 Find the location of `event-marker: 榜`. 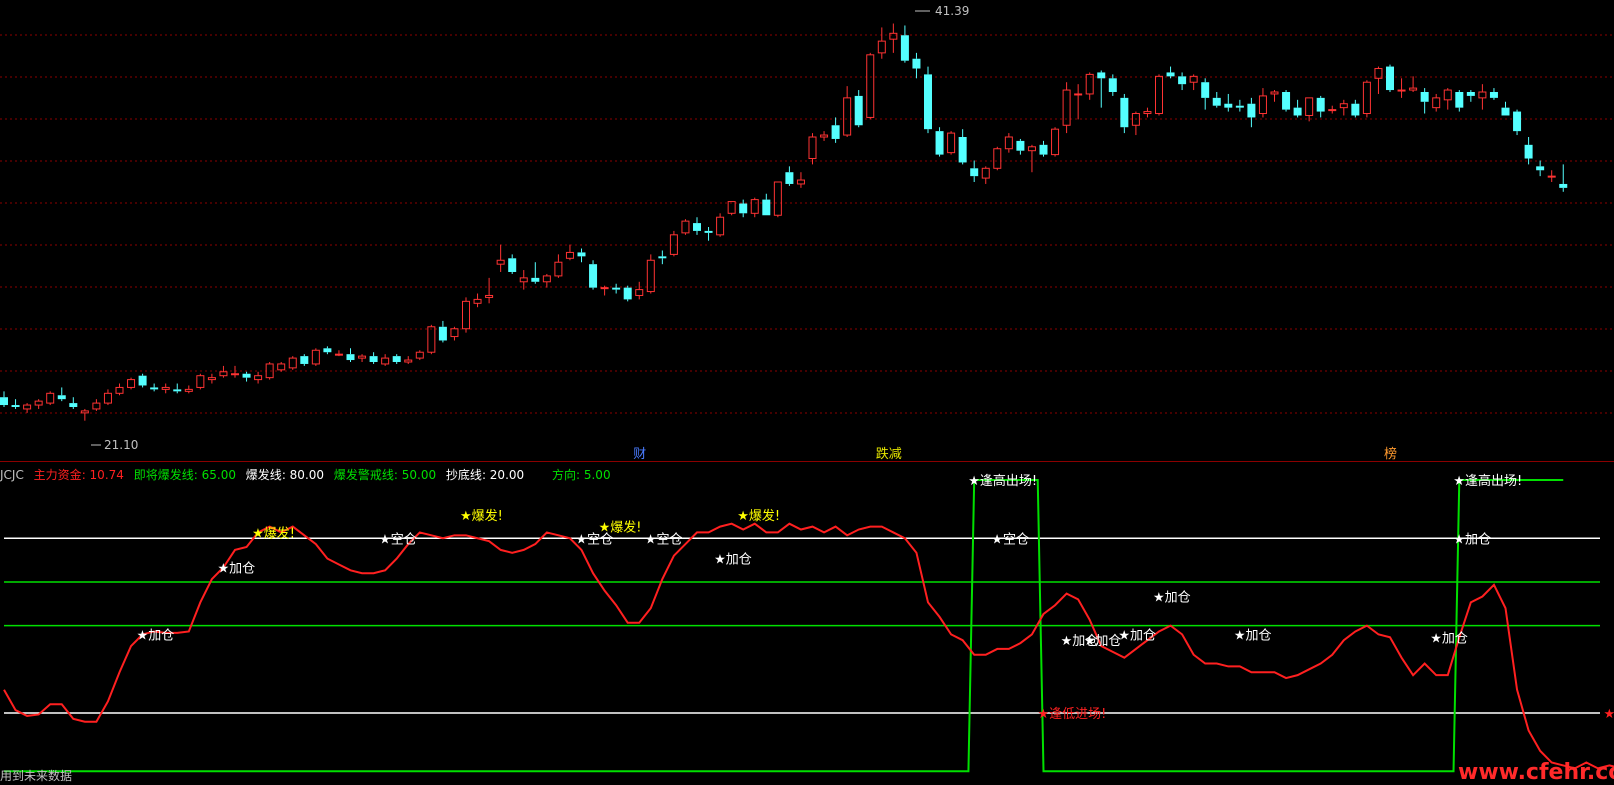

event-marker: 榜 is located at coordinates (1390, 454).